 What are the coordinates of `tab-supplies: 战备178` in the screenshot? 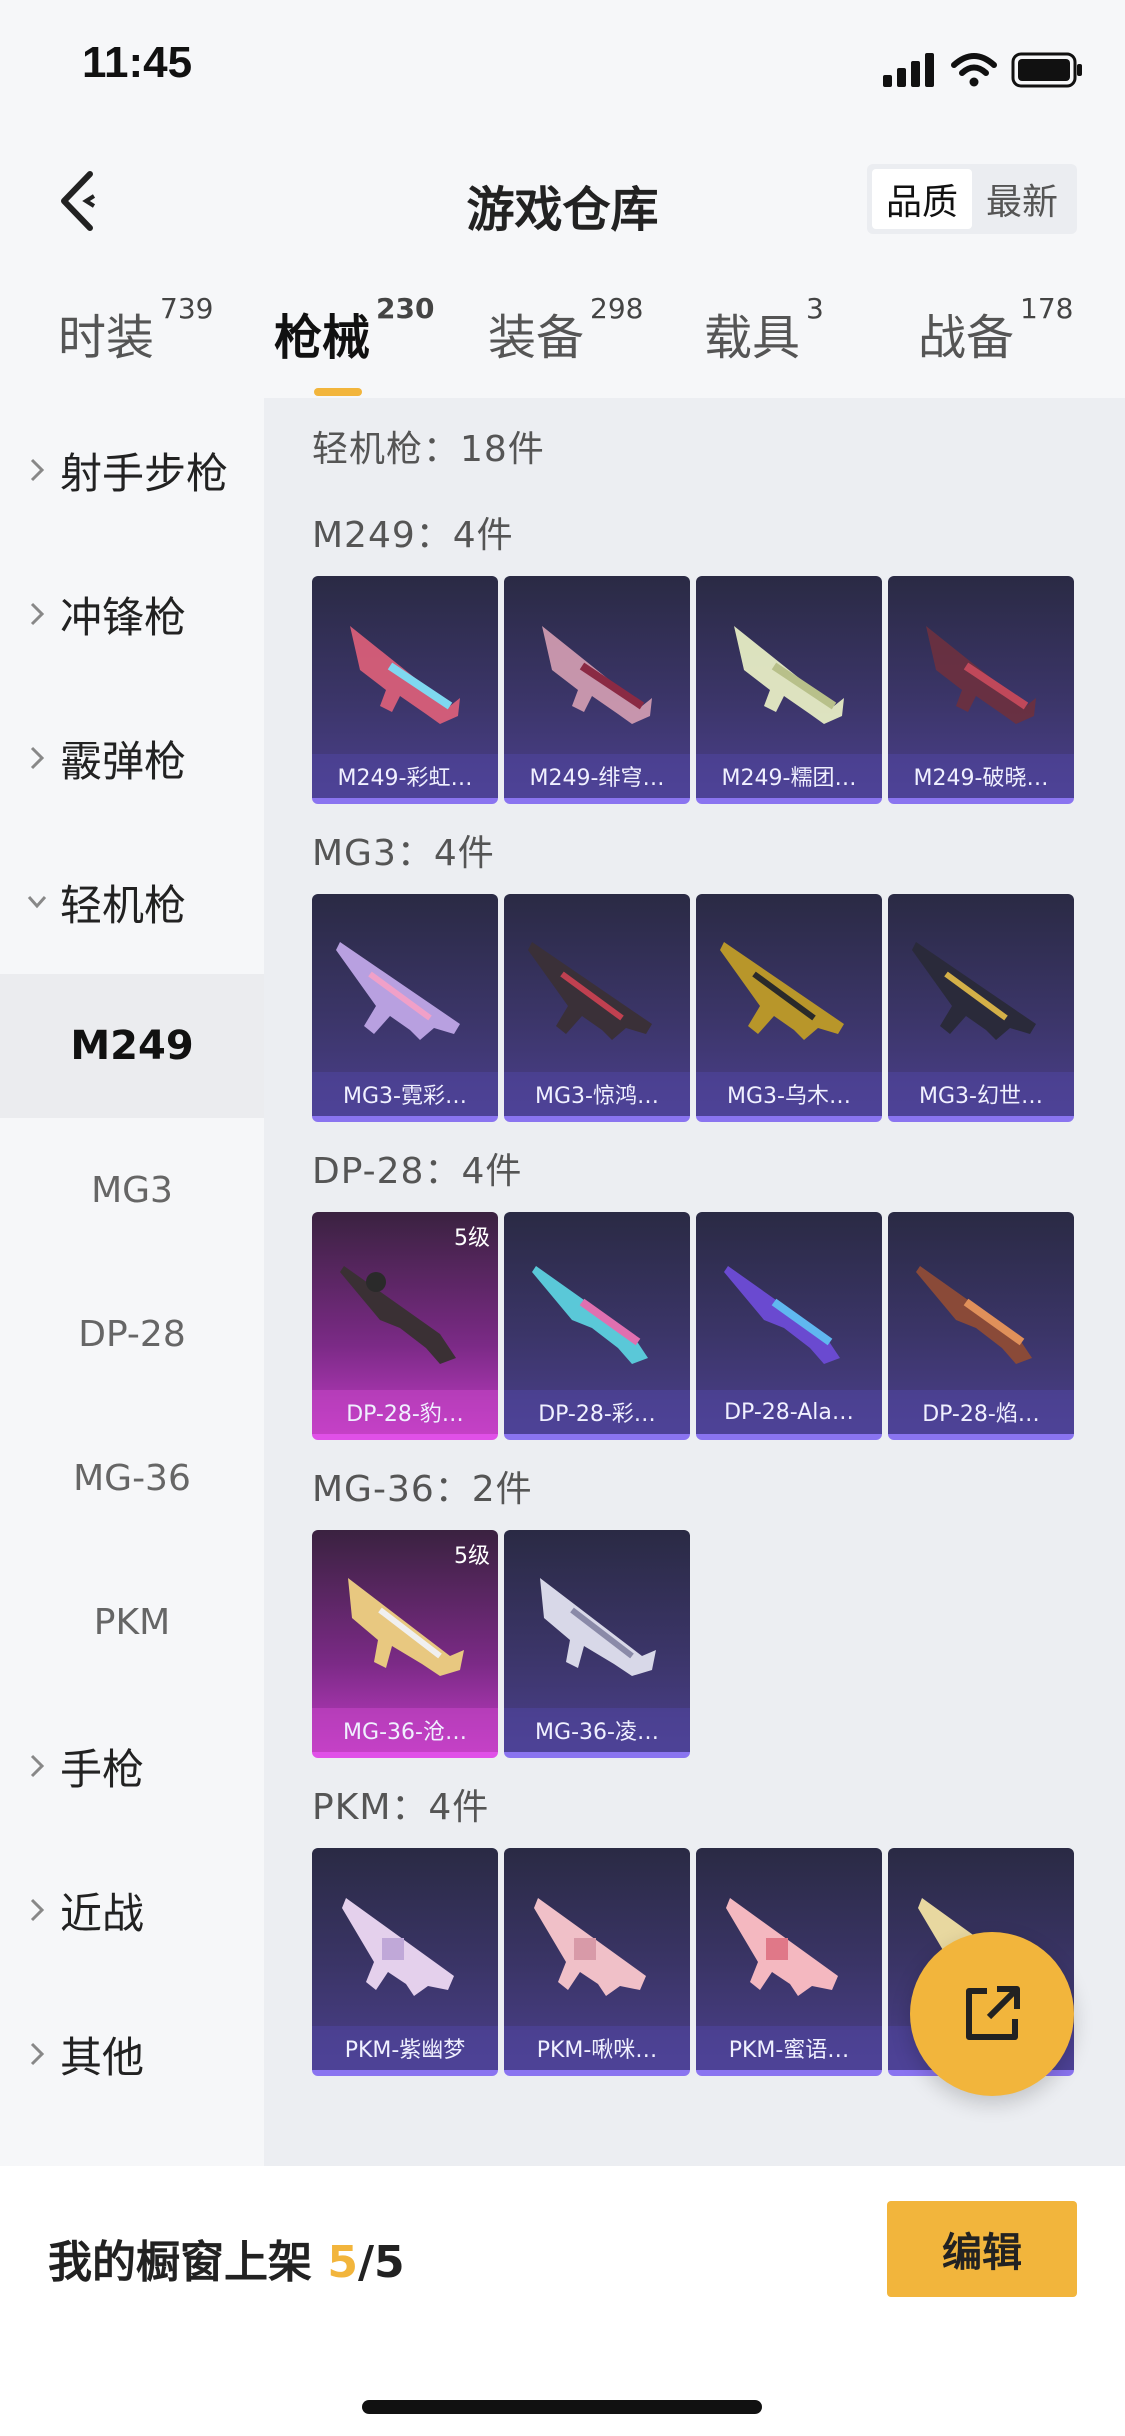 It's located at (995, 330).